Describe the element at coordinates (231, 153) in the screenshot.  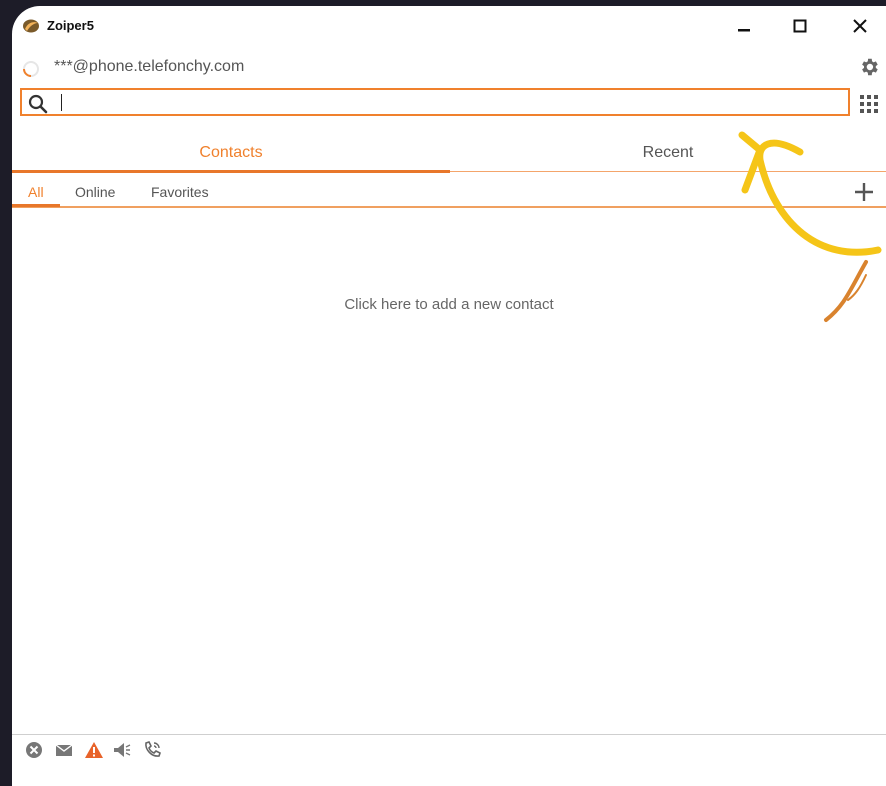
I see `tab-contacts: Contacts` at that location.